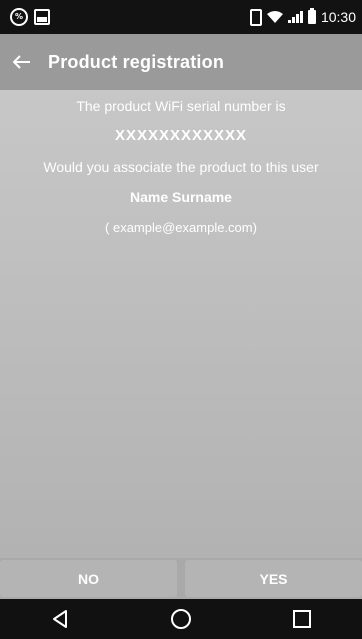 The height and width of the screenshot is (639, 362). Describe the element at coordinates (181, 17) in the screenshot. I see `status-bar: % 10:30` at that location.